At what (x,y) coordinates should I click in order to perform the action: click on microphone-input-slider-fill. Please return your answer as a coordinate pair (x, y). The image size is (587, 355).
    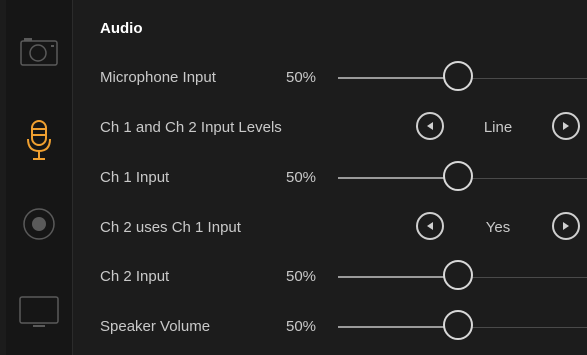
    Looking at the image, I should click on (398, 78).